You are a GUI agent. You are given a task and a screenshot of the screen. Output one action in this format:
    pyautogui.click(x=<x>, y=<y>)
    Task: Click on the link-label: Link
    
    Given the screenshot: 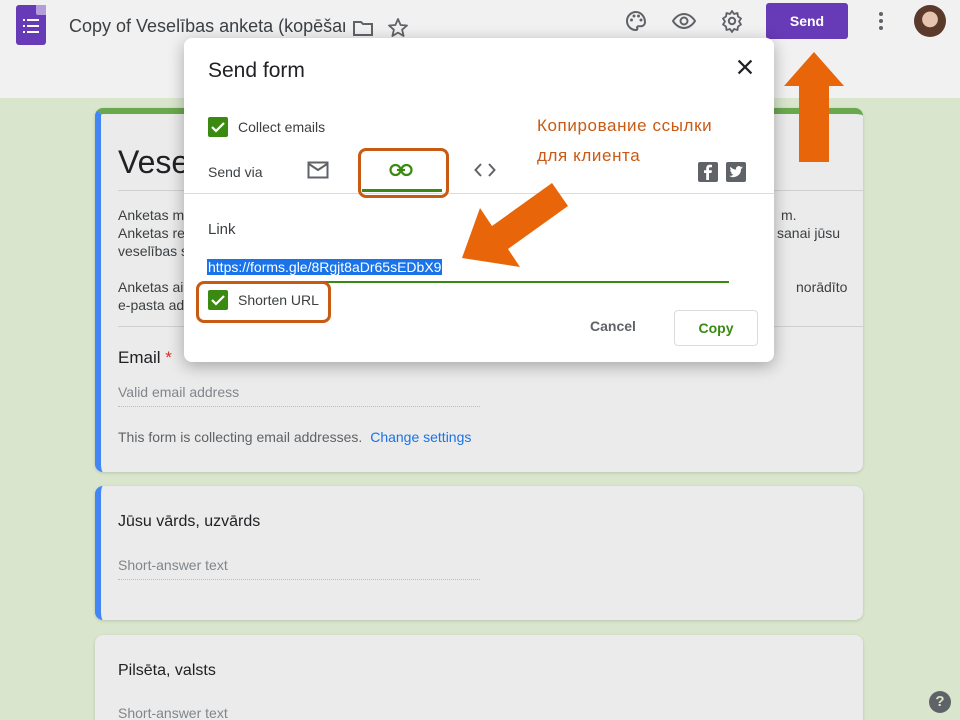 What is the action you would take?
    pyautogui.click(x=222, y=229)
    